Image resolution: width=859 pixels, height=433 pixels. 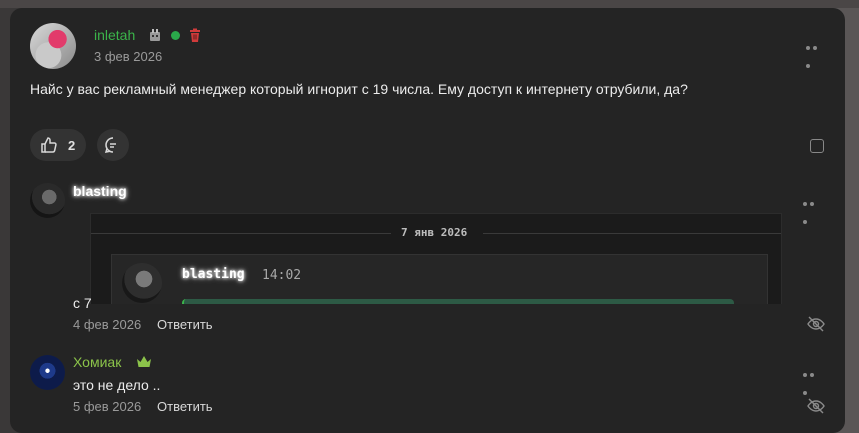 What do you see at coordinates (817, 146) in the screenshot?
I see `select-checkbox` at bounding box center [817, 146].